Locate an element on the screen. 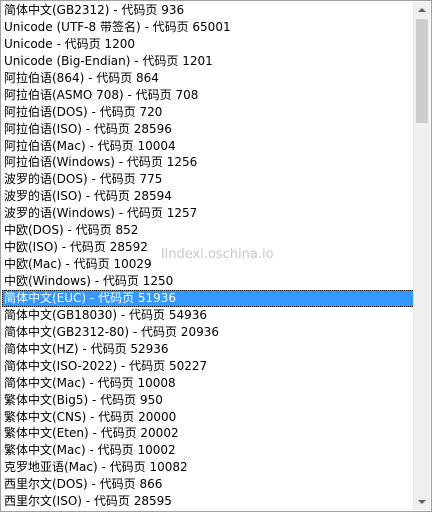  list-item: 阿拉伯语(ASMO 708) - 代码页 708 is located at coordinates (208, 95).